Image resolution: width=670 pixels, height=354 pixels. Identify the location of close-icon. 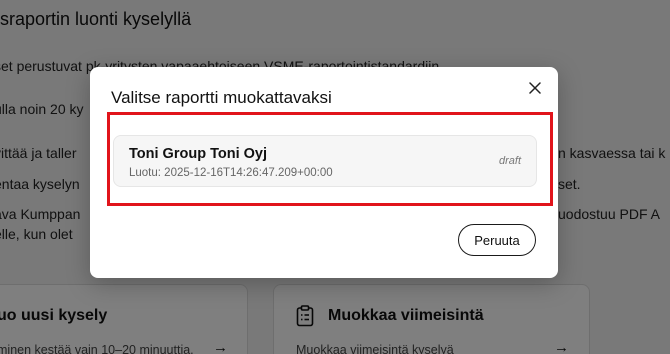
(535, 88).